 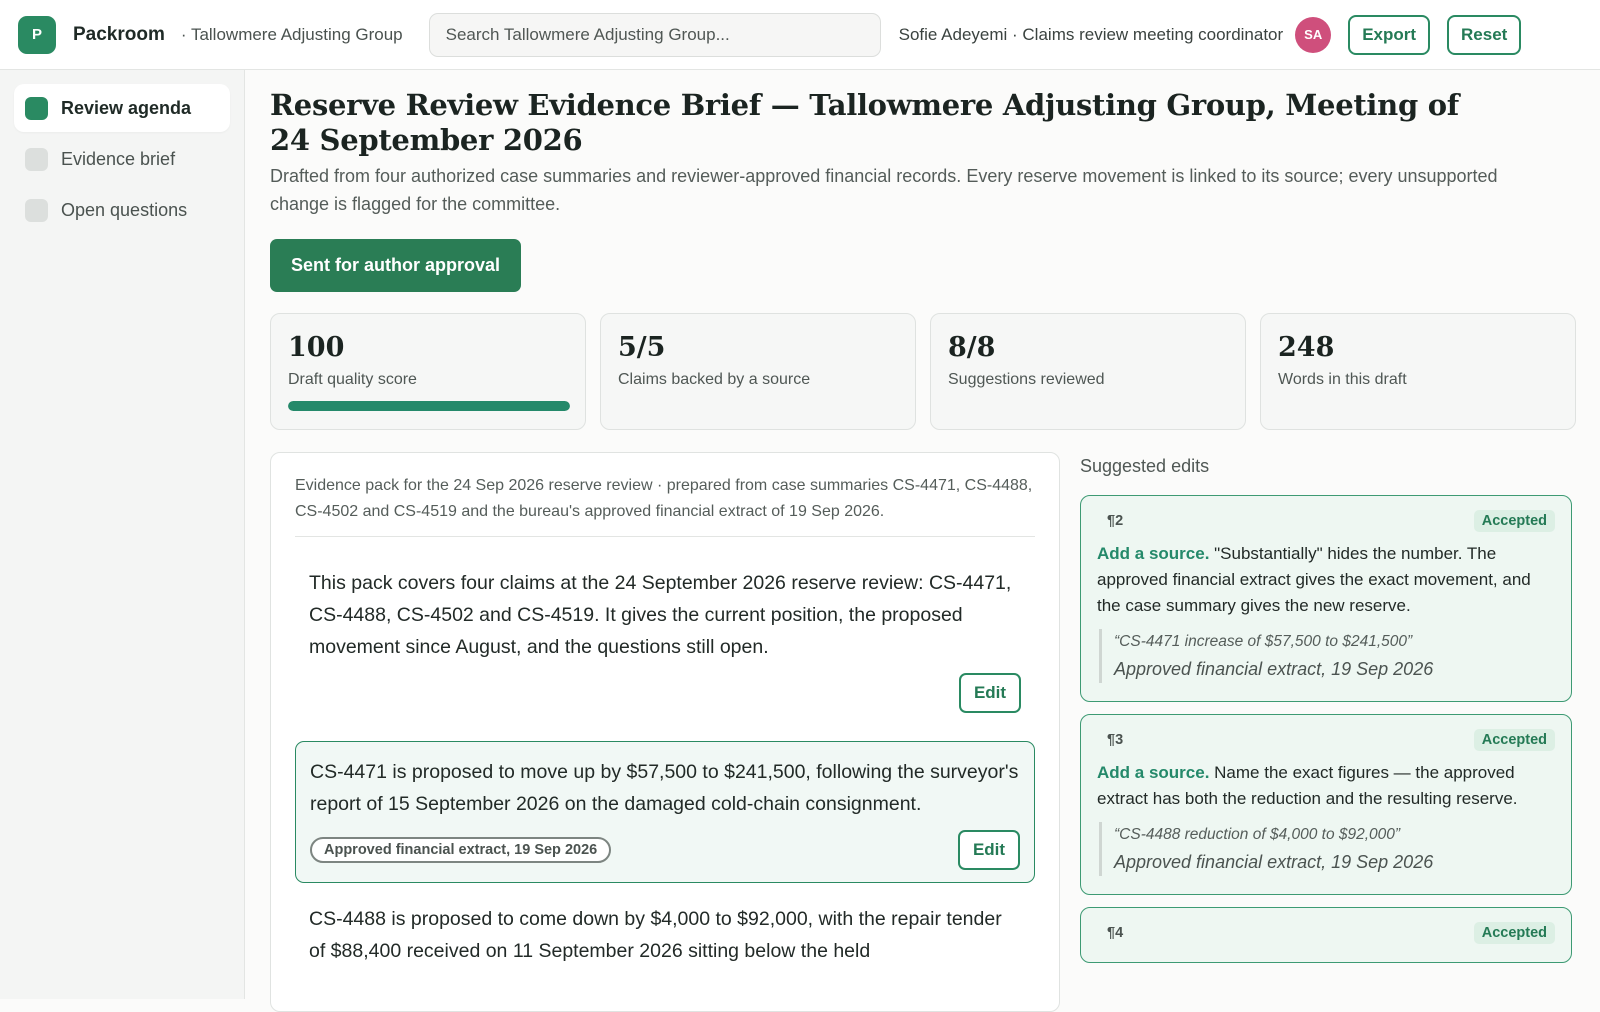 I want to click on export-button: Export, so click(x=1389, y=34).